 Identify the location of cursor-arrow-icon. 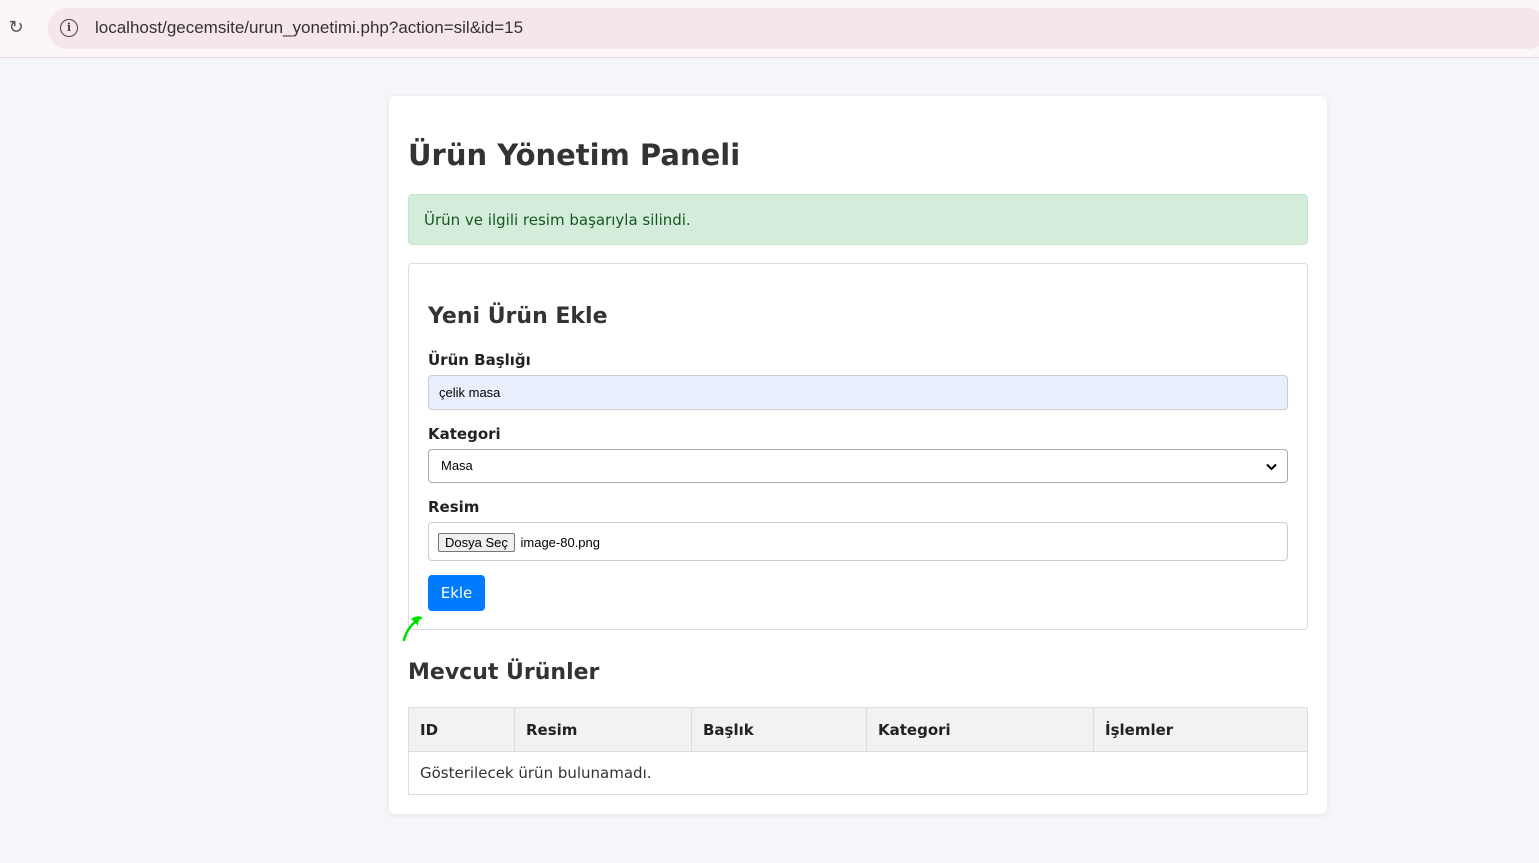
(412, 629).